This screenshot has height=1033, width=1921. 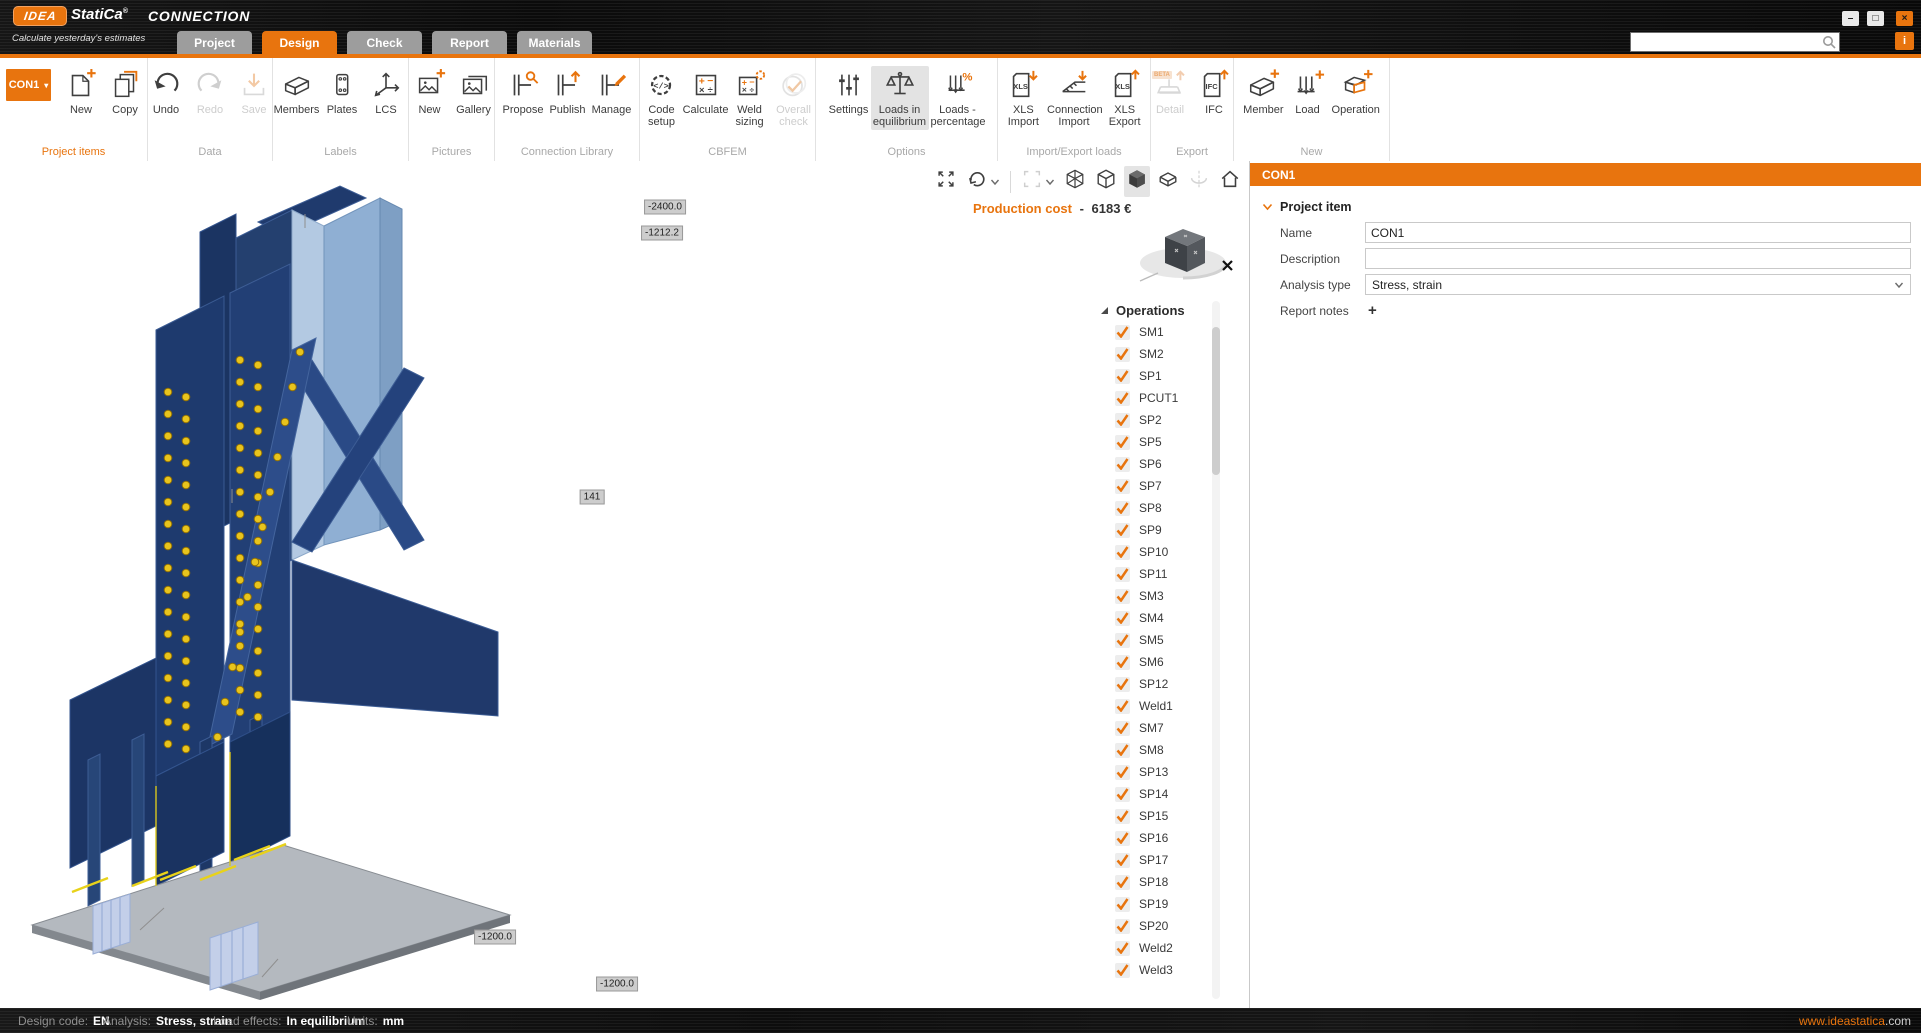 I want to click on ribbon-button-publish: Publish, so click(x=567, y=91).